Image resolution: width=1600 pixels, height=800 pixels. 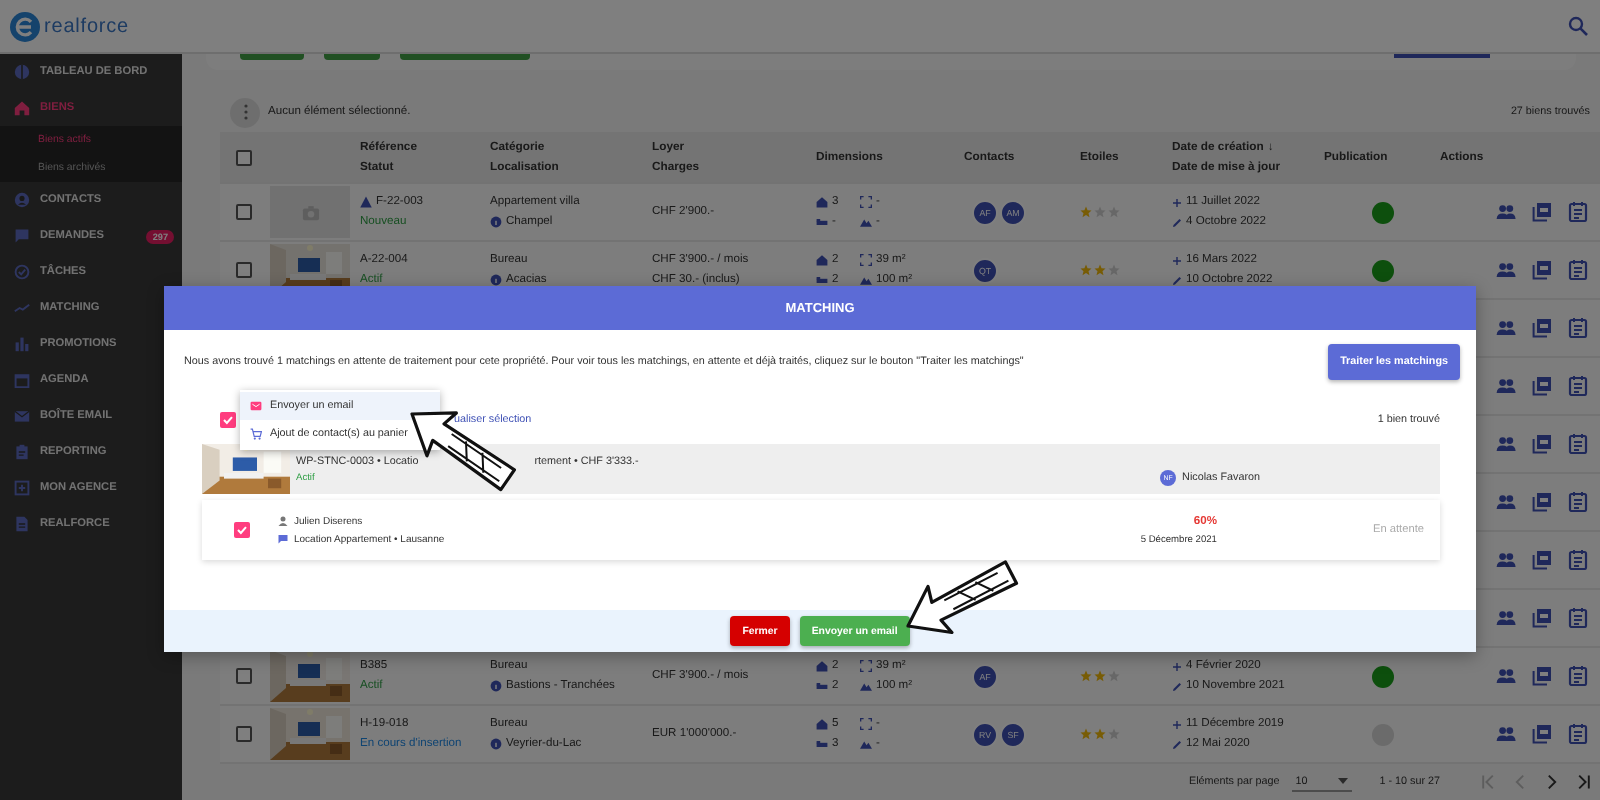 What do you see at coordinates (22, 380) in the screenshot?
I see `calendar-icon` at bounding box center [22, 380].